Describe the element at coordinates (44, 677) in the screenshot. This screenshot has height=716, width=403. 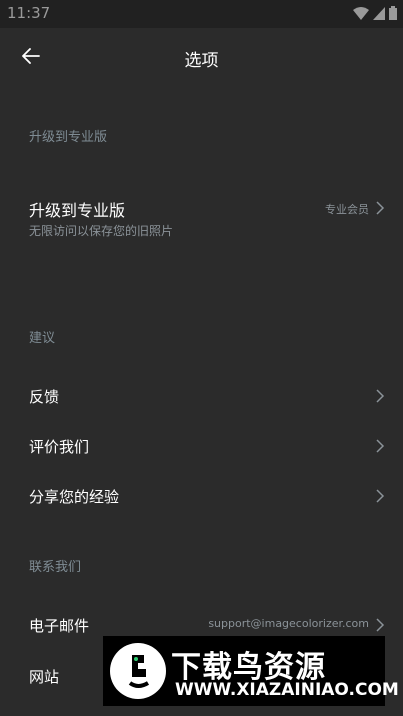
I see `website-label: 网站` at that location.